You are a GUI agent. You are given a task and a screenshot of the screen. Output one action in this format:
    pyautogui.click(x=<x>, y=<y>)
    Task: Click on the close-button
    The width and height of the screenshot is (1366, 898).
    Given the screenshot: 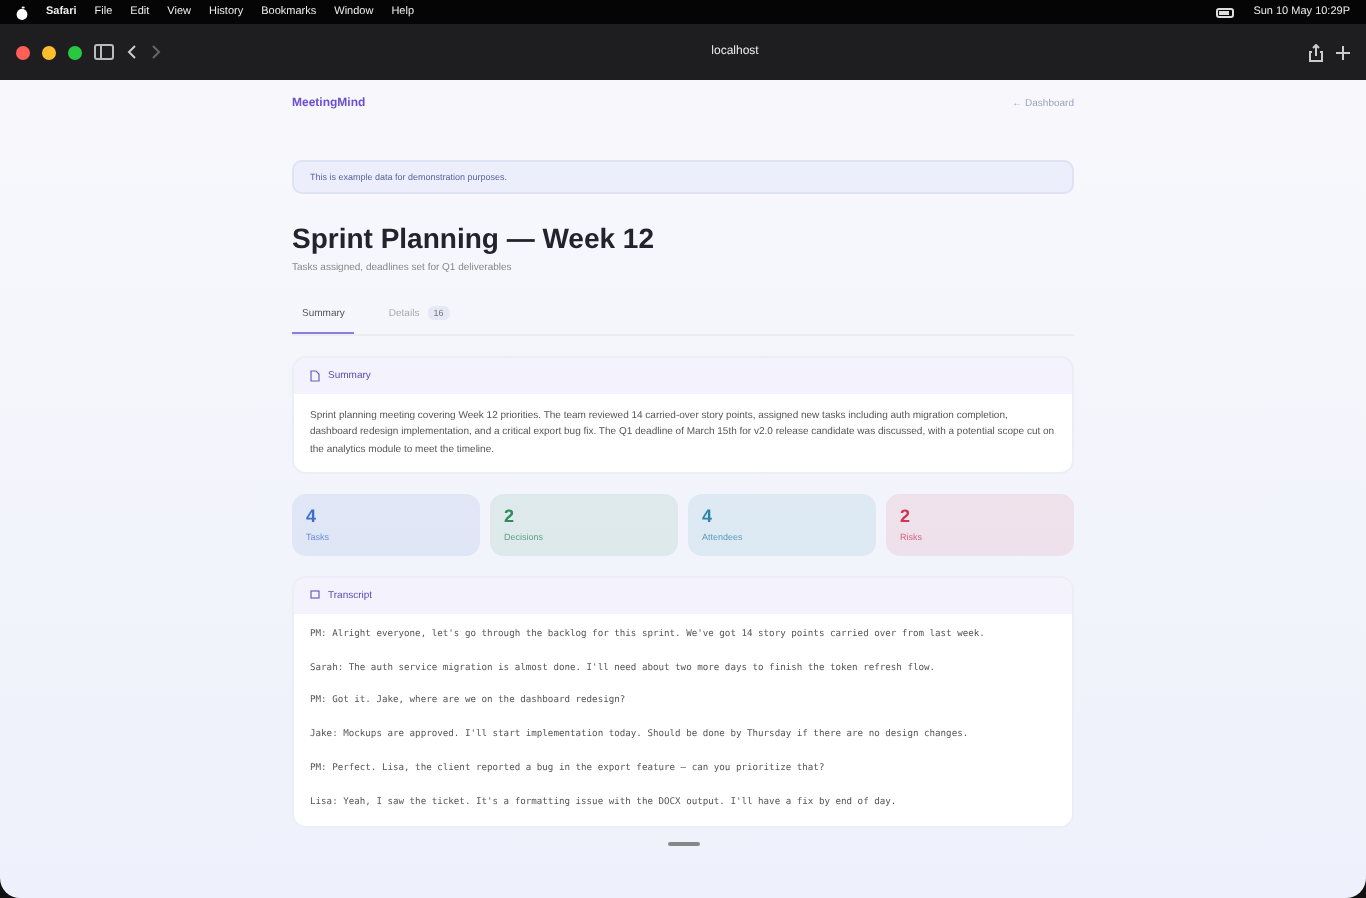 What is the action you would take?
    pyautogui.click(x=23, y=52)
    